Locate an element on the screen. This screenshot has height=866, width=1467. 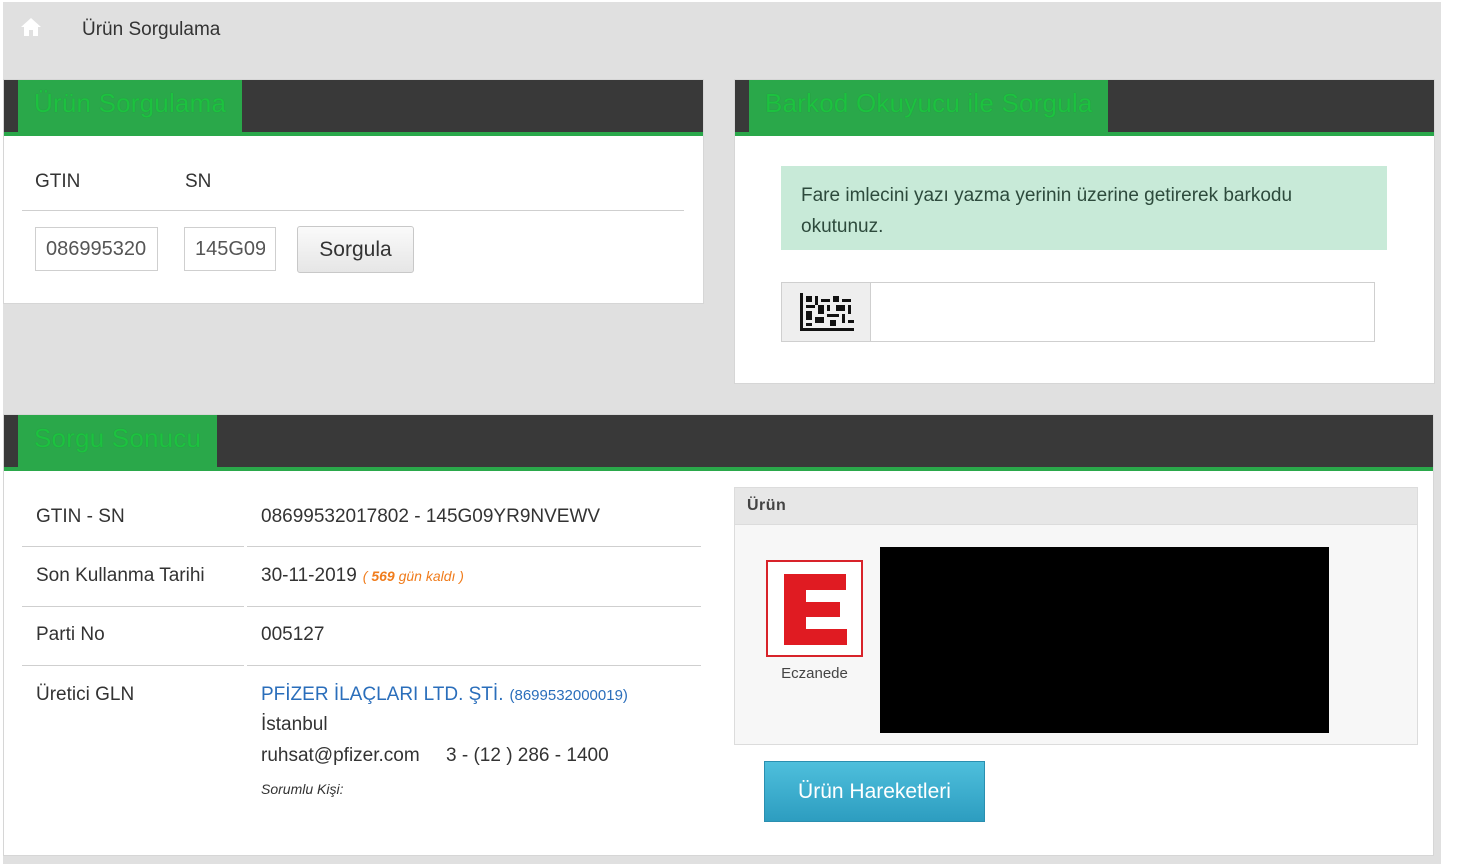
sn-label: SN is located at coordinates (198, 181).